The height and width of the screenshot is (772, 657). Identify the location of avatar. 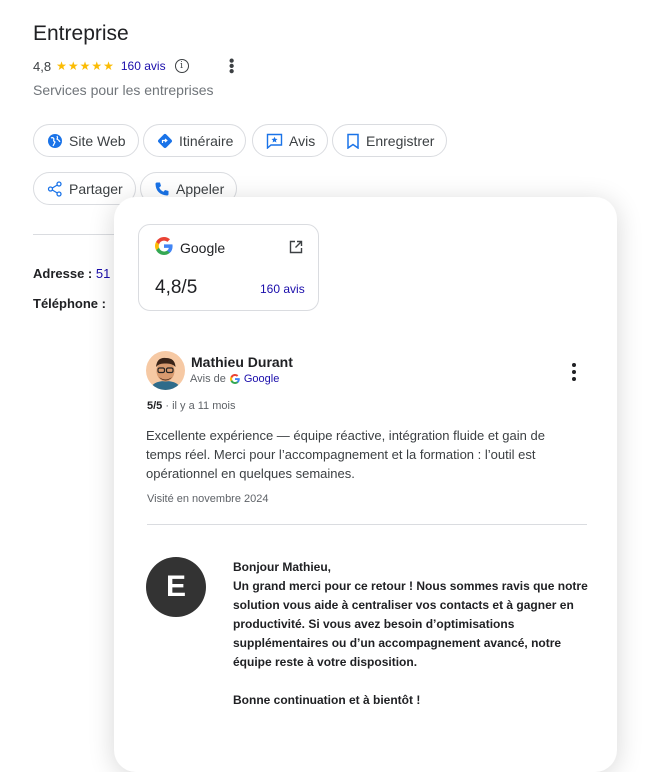
(165, 370).